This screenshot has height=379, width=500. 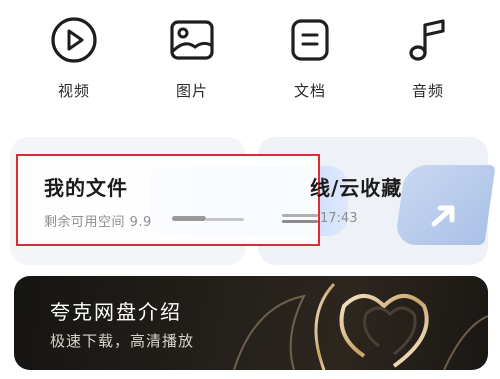 I want to click on heart-artwork, so click(x=360, y=326).